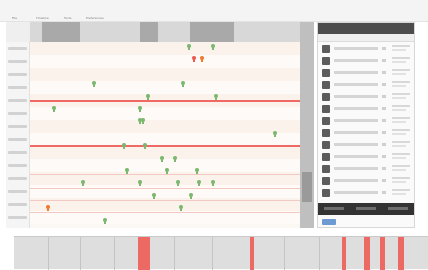 The height and width of the screenshot is (270, 428). What do you see at coordinates (307, 125) in the screenshot?
I see `overview-strip` at bounding box center [307, 125].